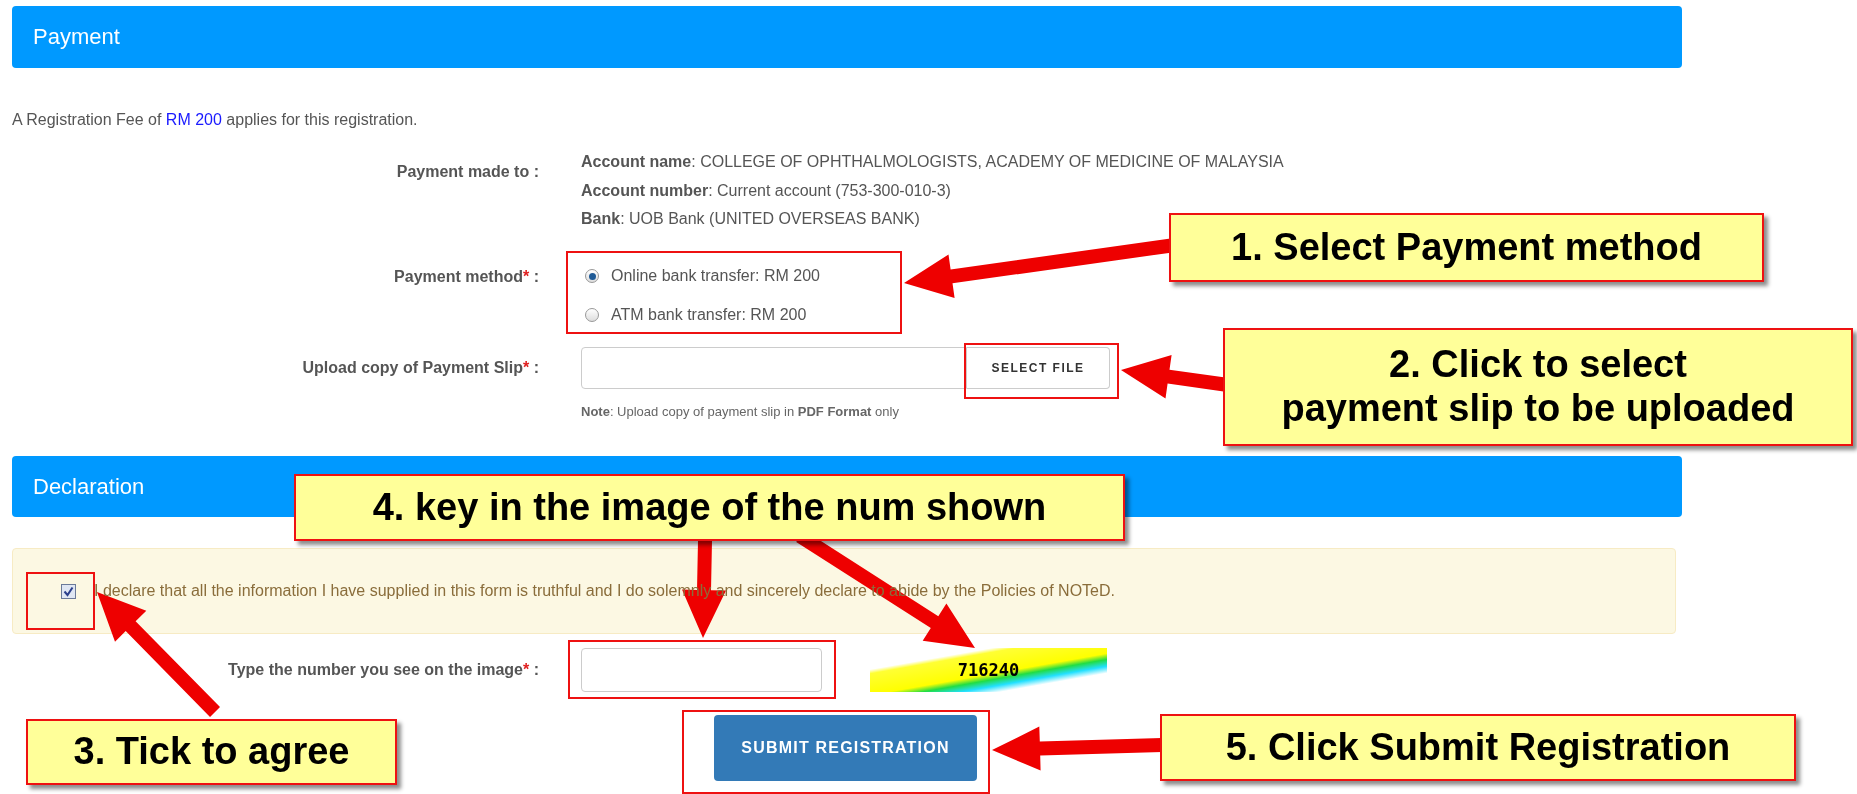 Image resolution: width=1857 pixels, height=794 pixels. I want to click on checkbox, so click(68, 591).